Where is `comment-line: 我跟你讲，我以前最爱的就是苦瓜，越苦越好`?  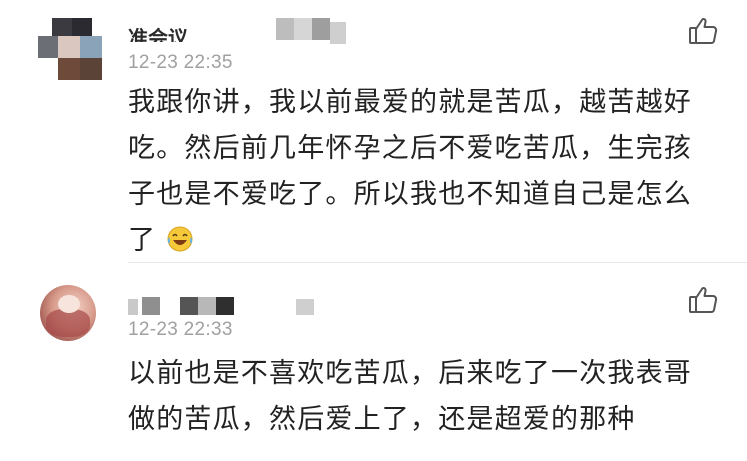 comment-line: 我跟你讲，我以前最爱的就是苦瓜，越苦越好 is located at coordinates (410, 102).